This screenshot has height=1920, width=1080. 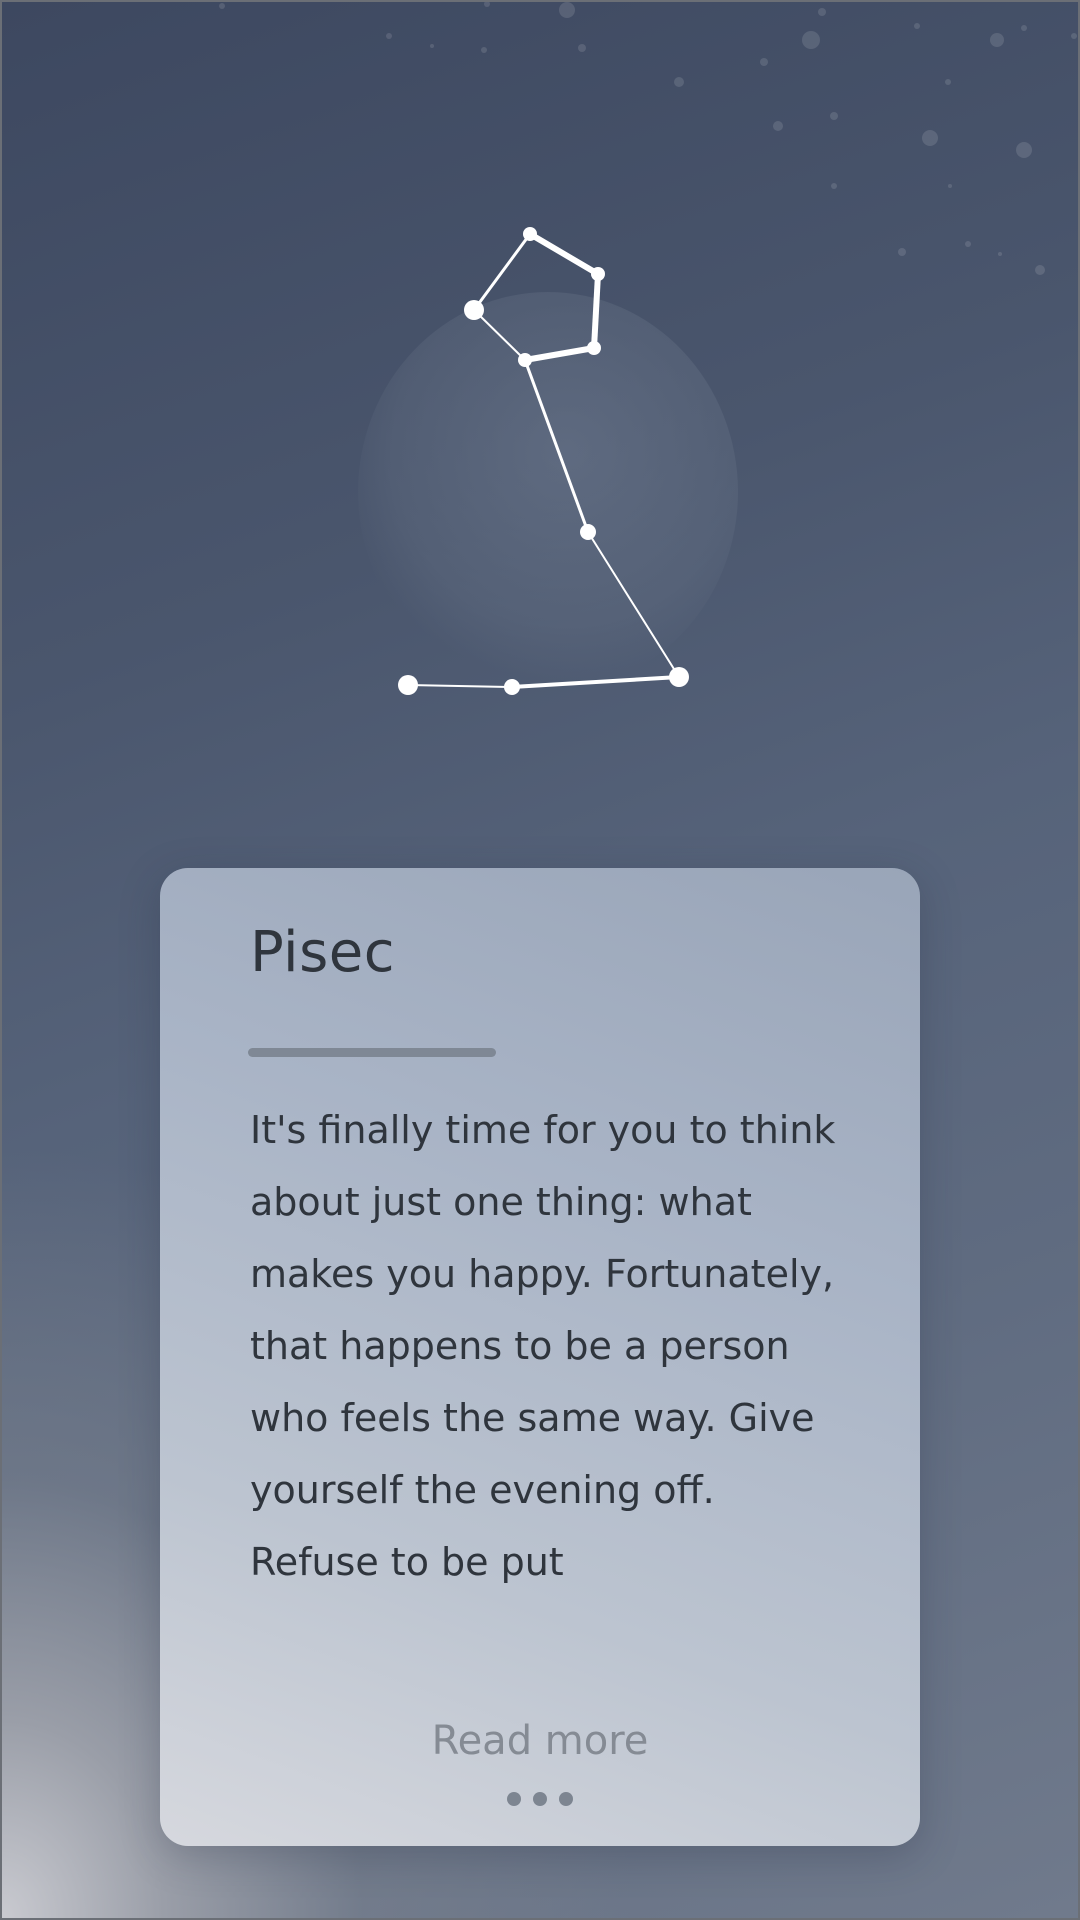 What do you see at coordinates (323, 952) in the screenshot?
I see `sign-title: Pisec` at bounding box center [323, 952].